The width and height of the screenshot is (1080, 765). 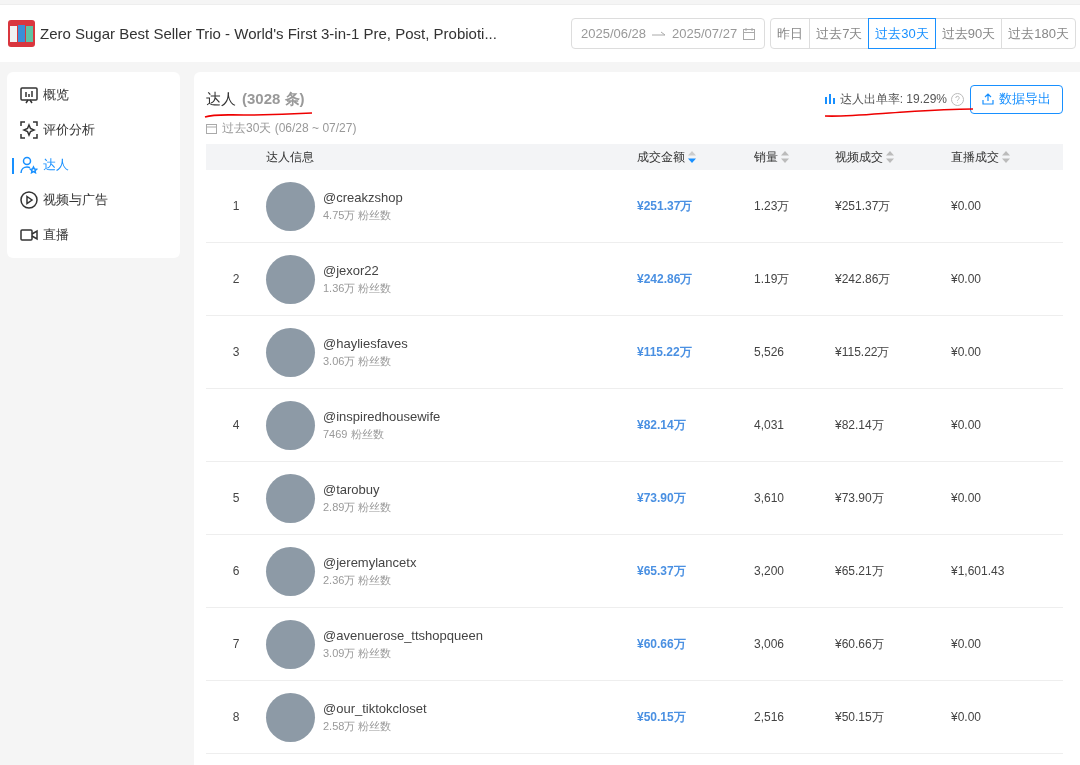 I want to click on column-header: 销量, so click(x=766, y=157).